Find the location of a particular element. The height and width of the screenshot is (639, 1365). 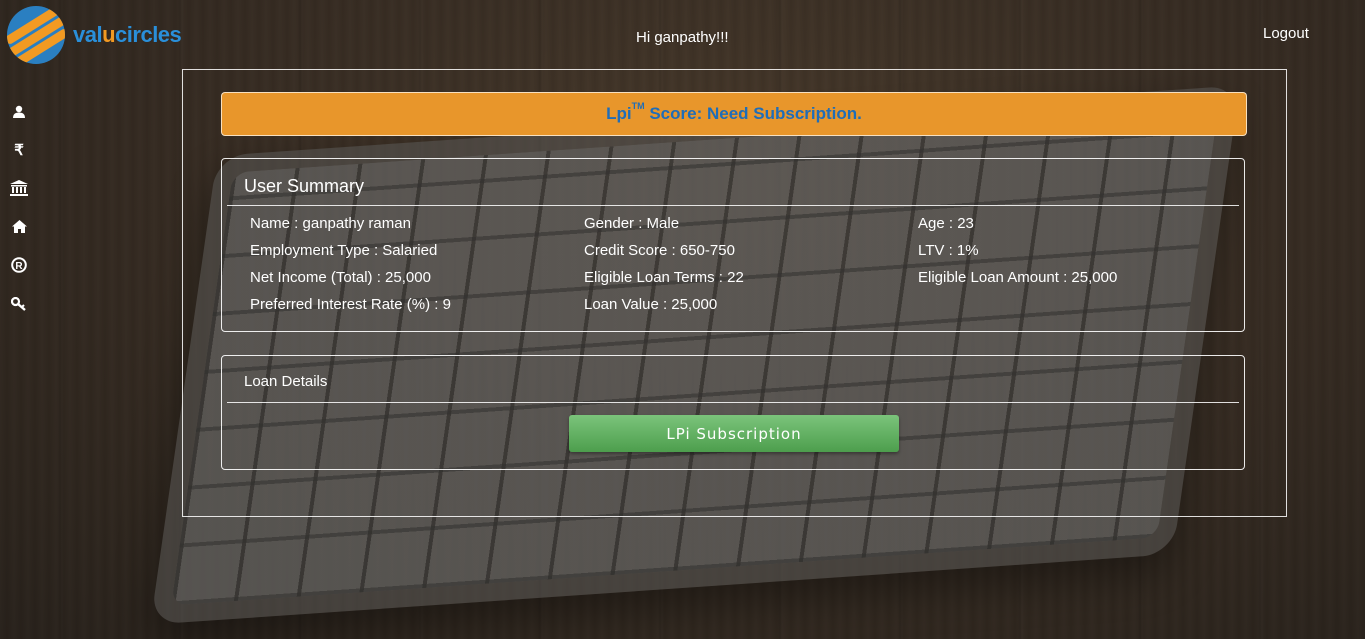

summary-field: Loan Value : 25,000 is located at coordinates (651, 304).